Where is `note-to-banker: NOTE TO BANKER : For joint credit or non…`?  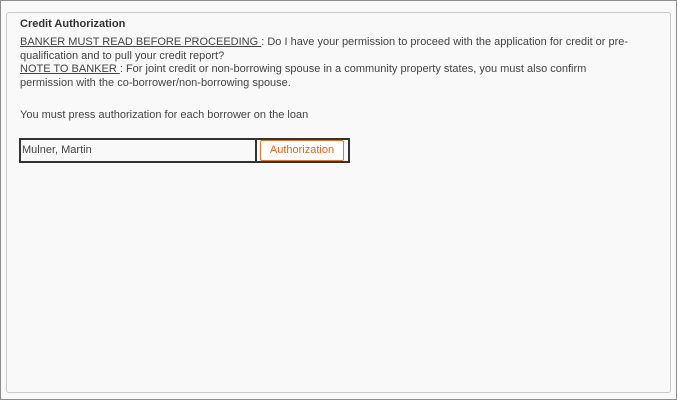 note-to-banker: NOTE TO BANKER : For joint credit or non… is located at coordinates (330, 76).